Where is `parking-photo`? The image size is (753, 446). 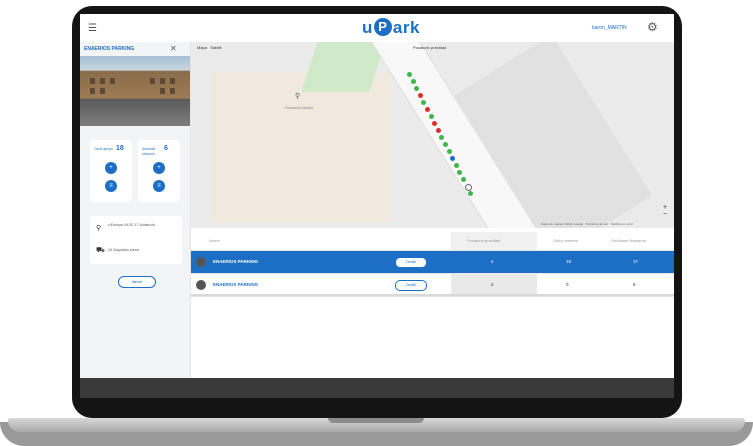
parking-photo is located at coordinates (135, 91).